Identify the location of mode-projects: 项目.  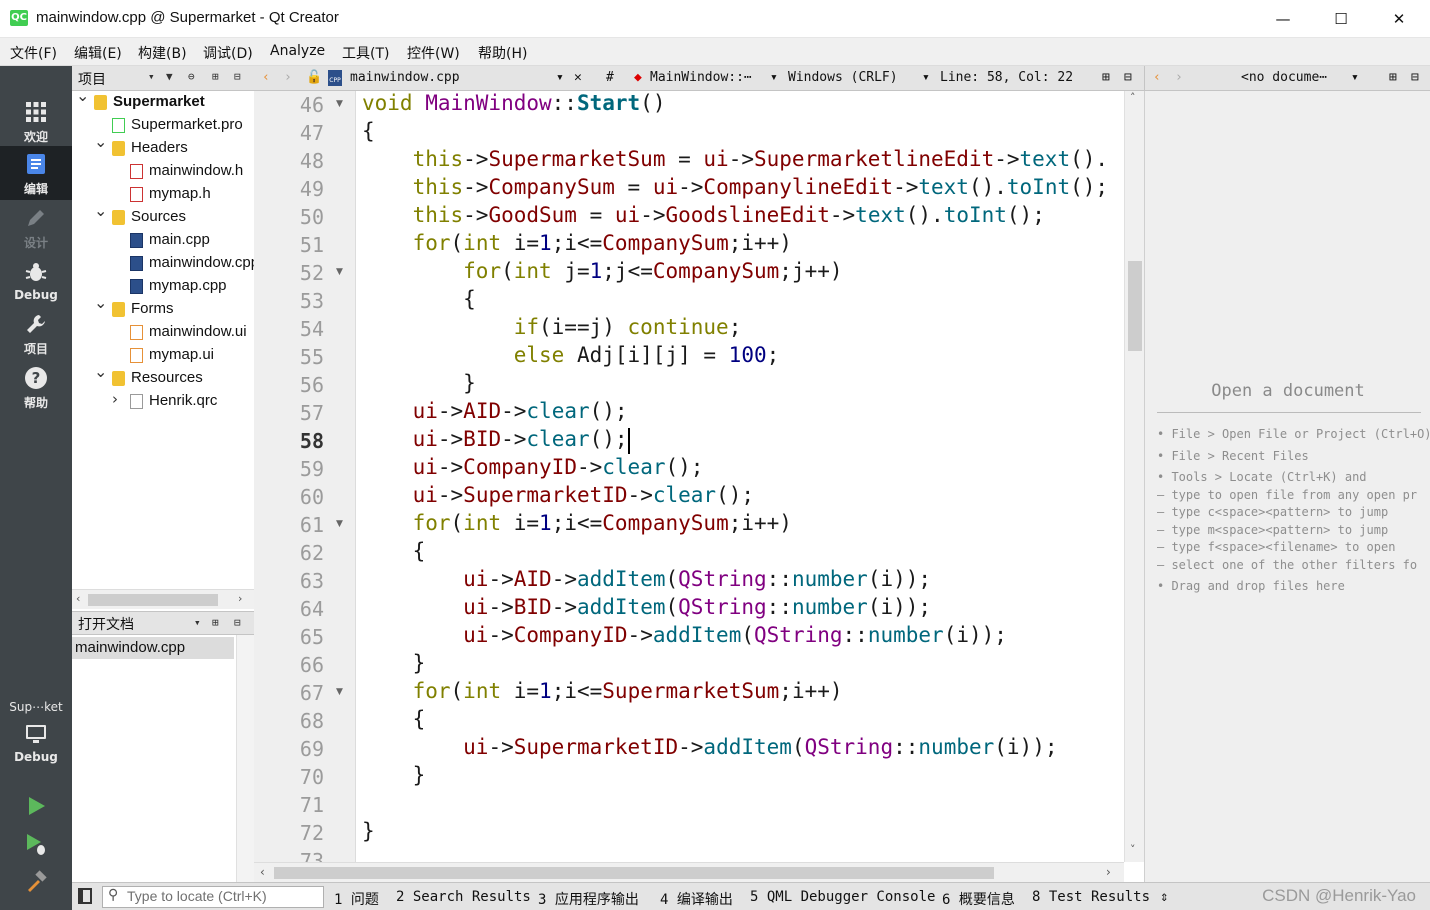
(36, 333).